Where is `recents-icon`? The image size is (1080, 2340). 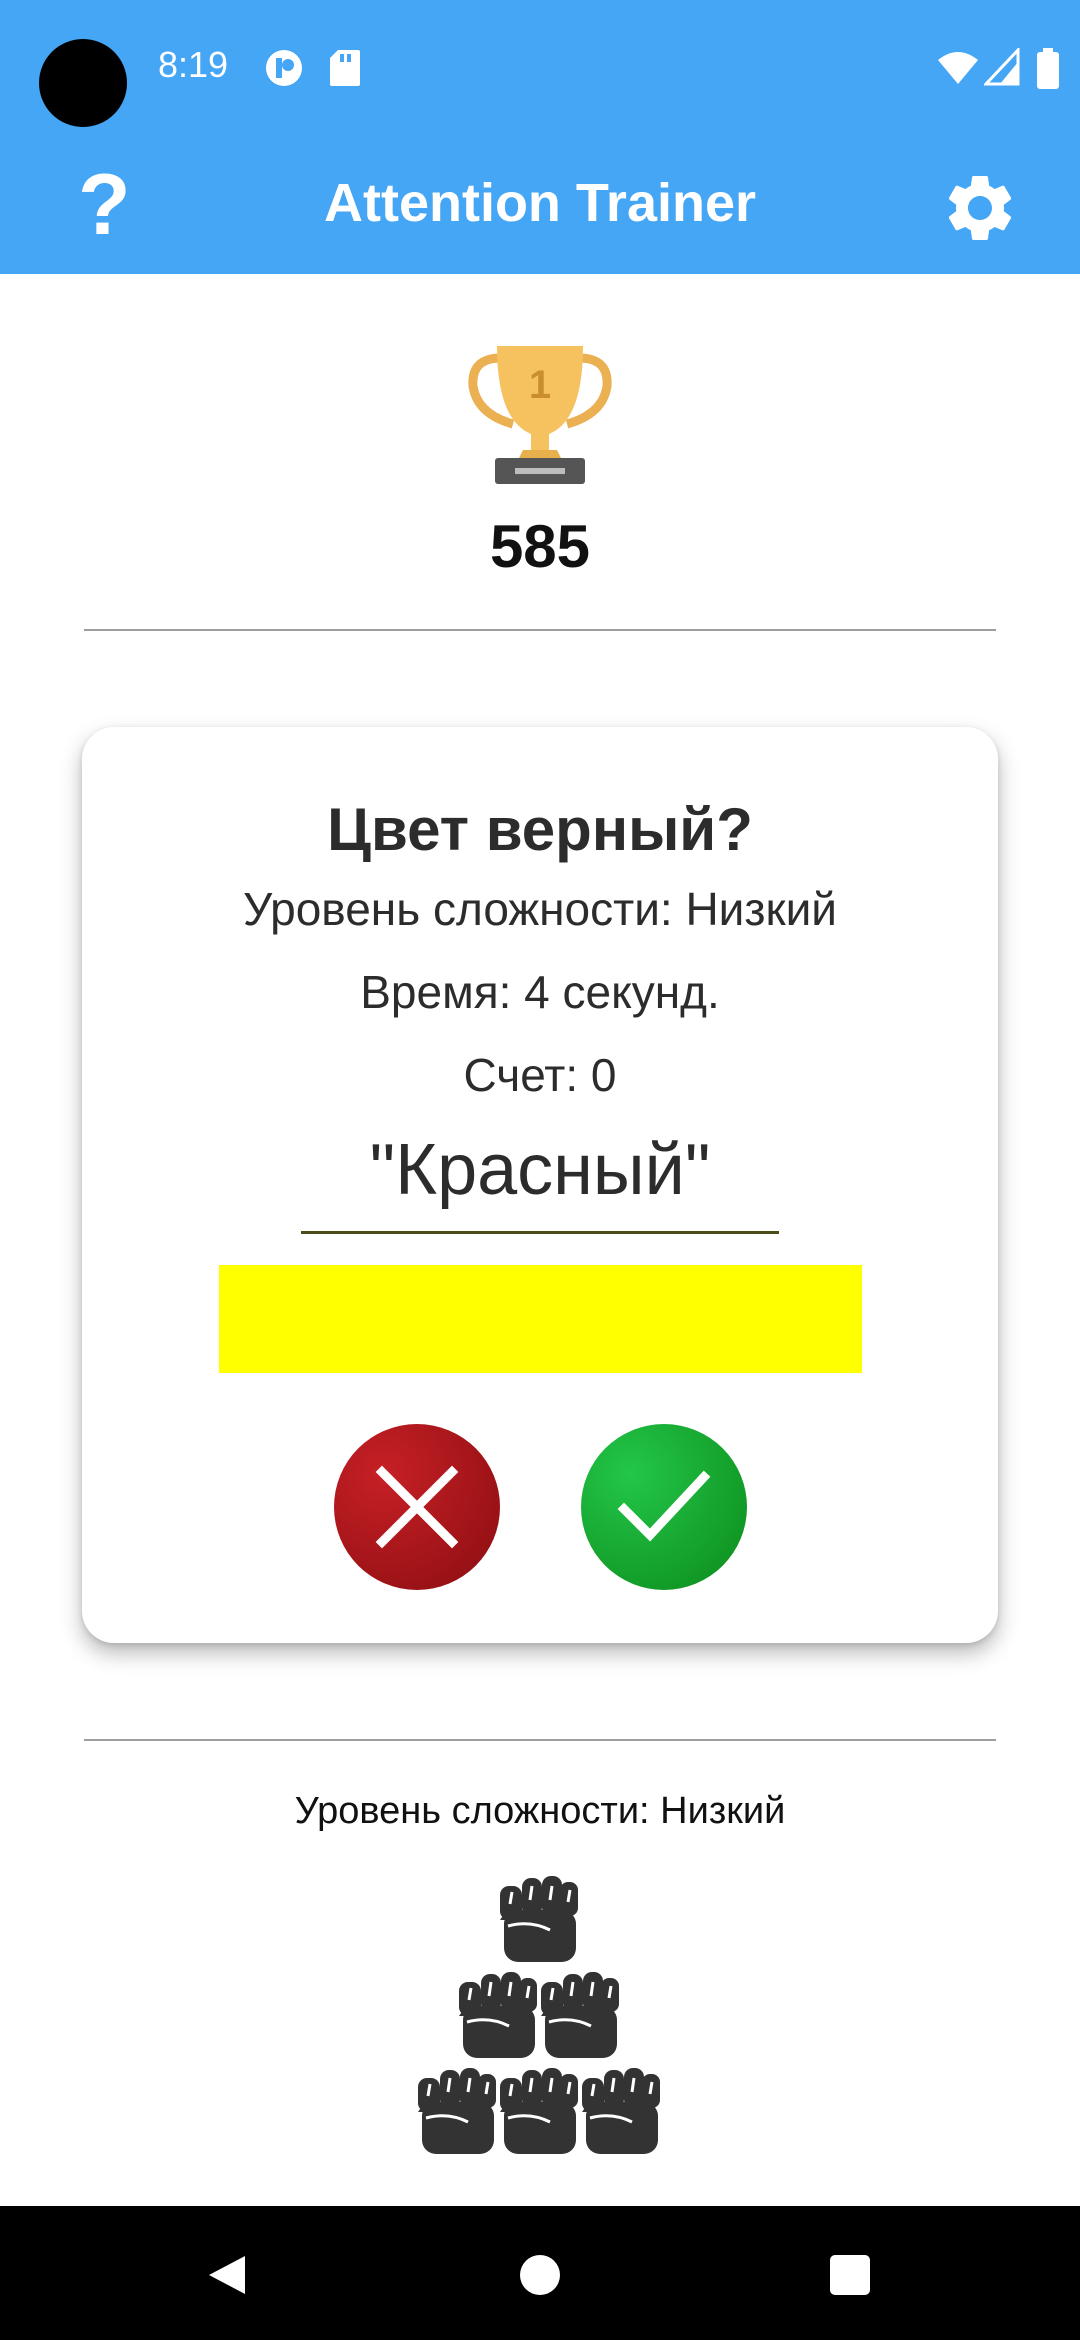 recents-icon is located at coordinates (850, 2275).